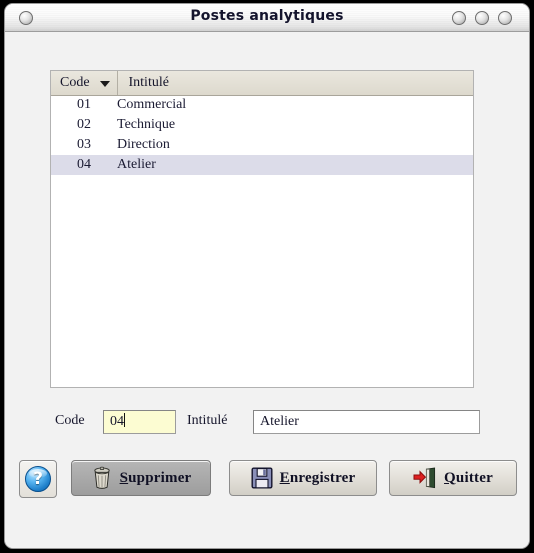  I want to click on code-label: Code, so click(70, 420).